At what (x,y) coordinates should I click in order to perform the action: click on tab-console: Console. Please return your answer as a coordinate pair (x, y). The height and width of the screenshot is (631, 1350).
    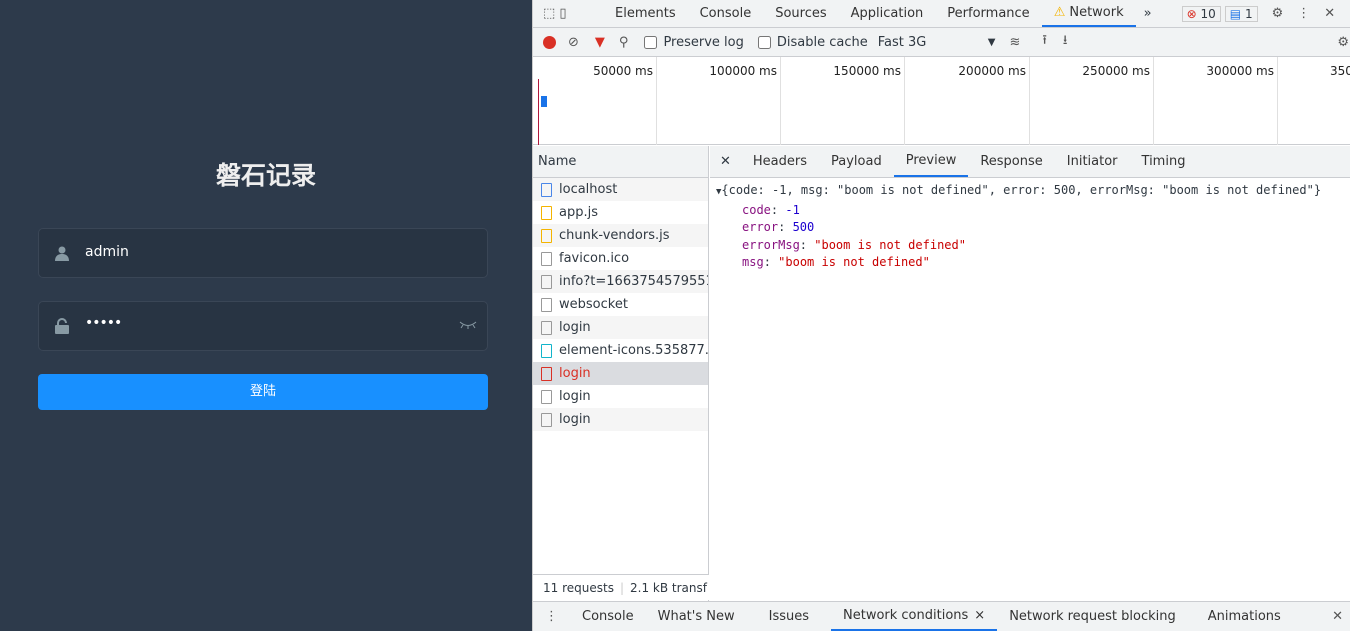
    Looking at the image, I should click on (726, 13).